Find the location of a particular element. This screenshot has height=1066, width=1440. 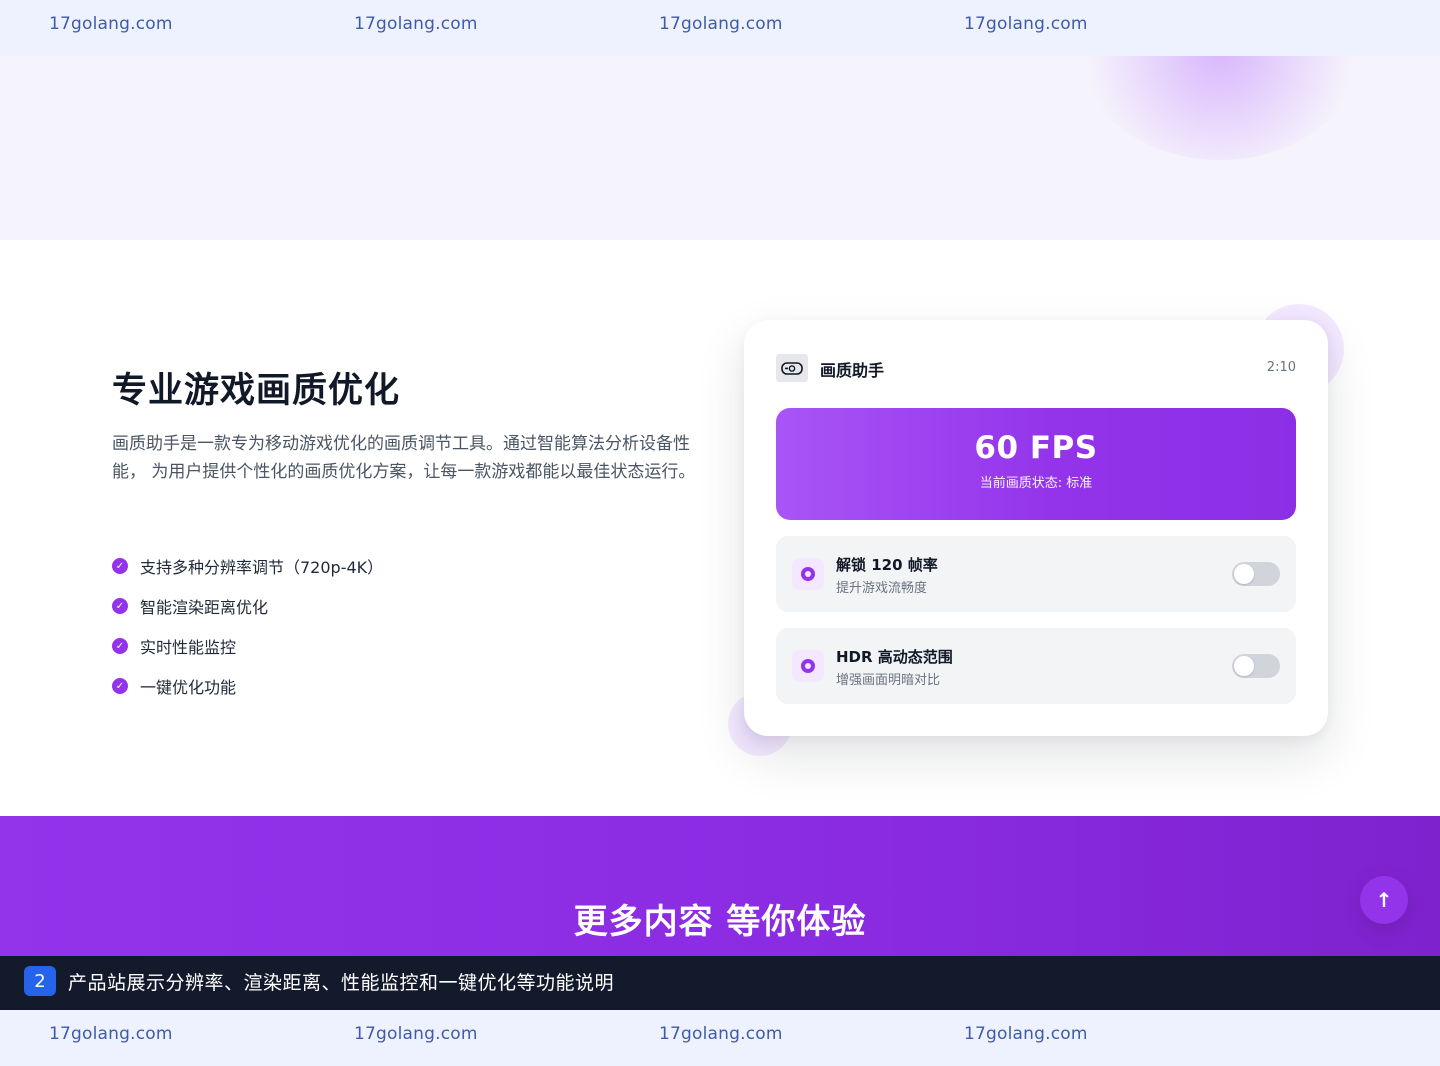

fps-panel: 60 FPS 当前画质状态: 标准 is located at coordinates (1036, 464).